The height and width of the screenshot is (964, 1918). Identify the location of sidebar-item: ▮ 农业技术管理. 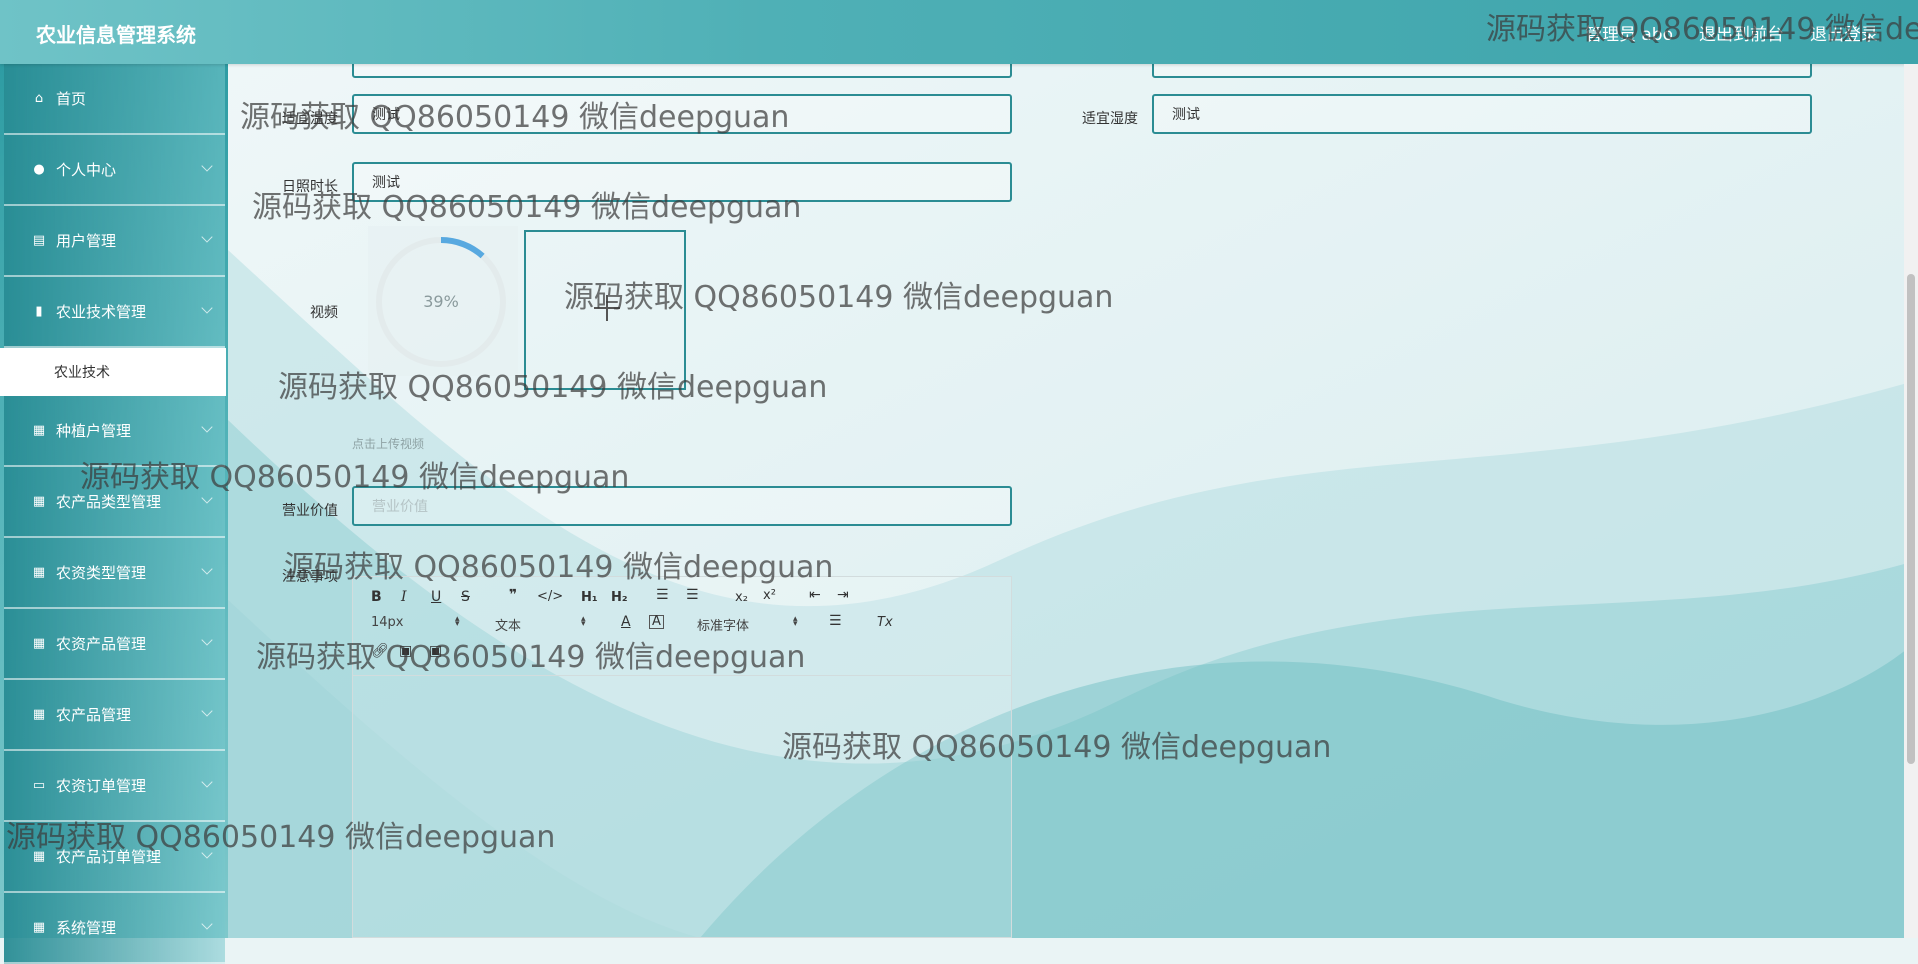
(114, 312).